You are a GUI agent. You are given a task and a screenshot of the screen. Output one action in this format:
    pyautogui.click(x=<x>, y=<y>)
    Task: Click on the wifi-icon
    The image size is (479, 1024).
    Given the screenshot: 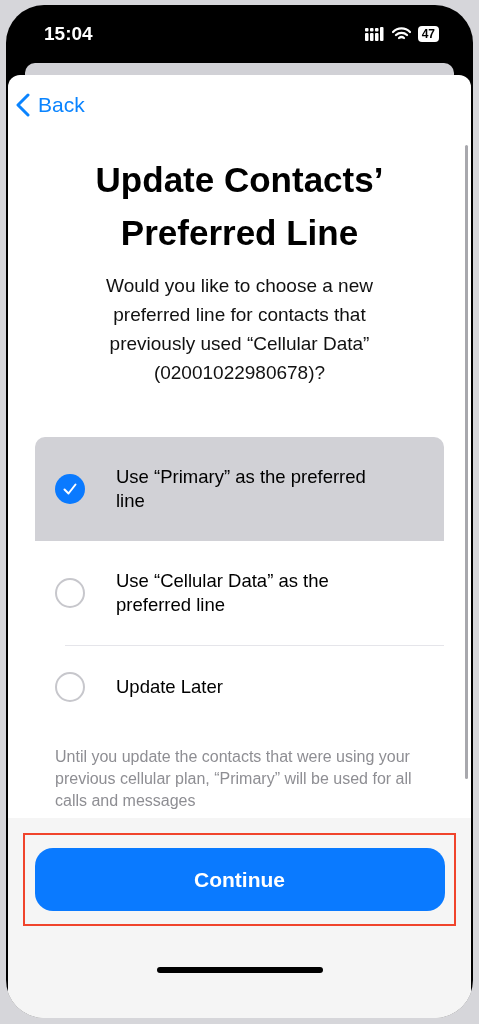 What is the action you would take?
    pyautogui.click(x=401, y=34)
    